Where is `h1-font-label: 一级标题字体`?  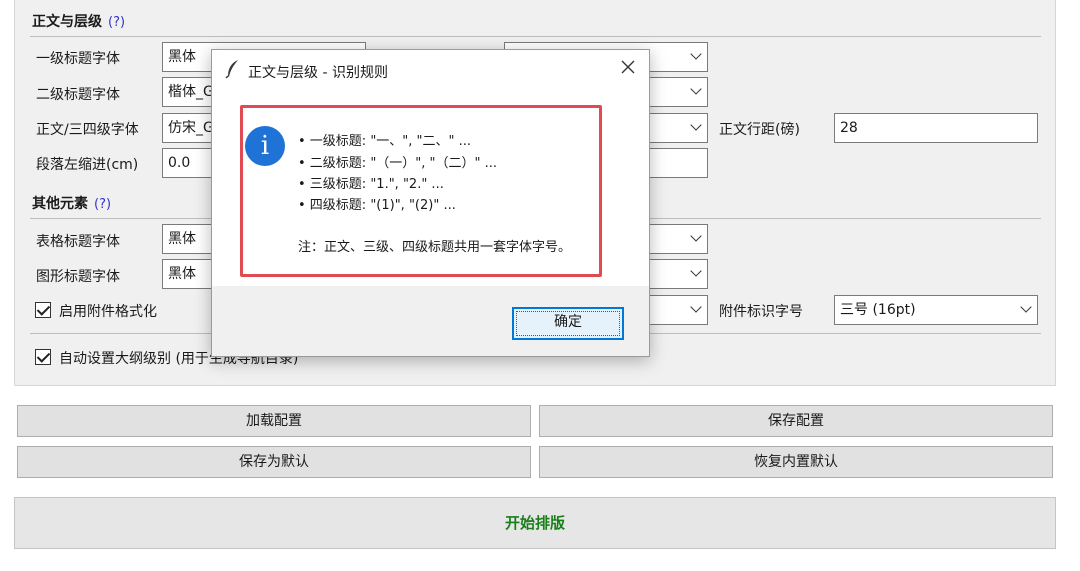 h1-font-label: 一级标题字体 is located at coordinates (78, 59).